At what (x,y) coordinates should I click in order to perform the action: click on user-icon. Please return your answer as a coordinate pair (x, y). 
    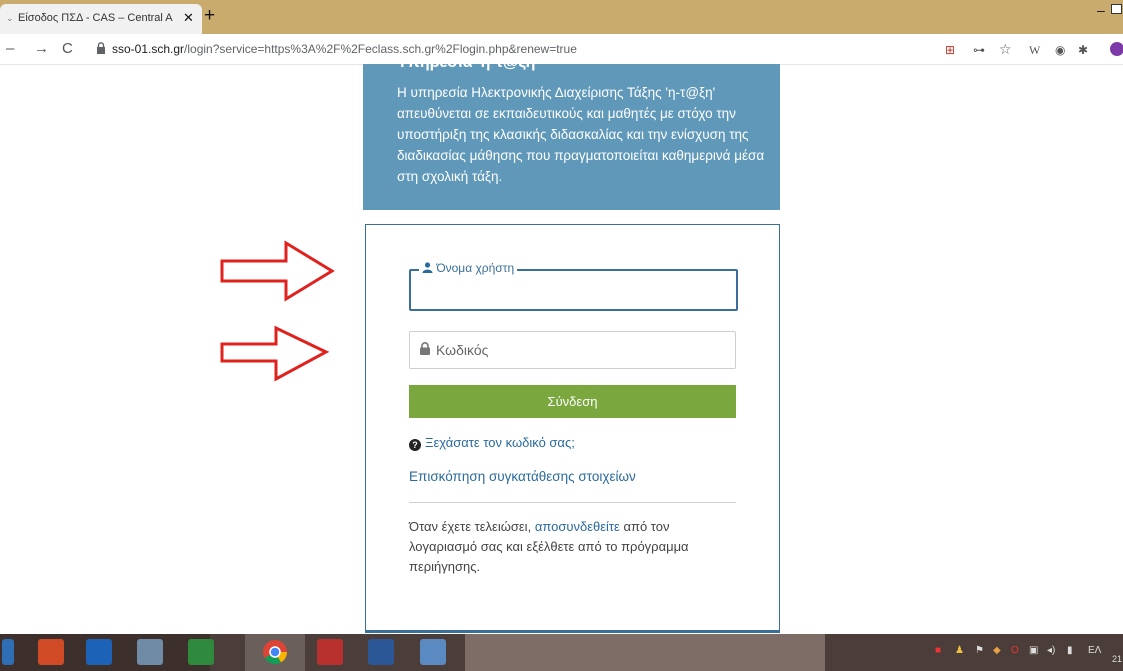
    Looking at the image, I should click on (427, 267).